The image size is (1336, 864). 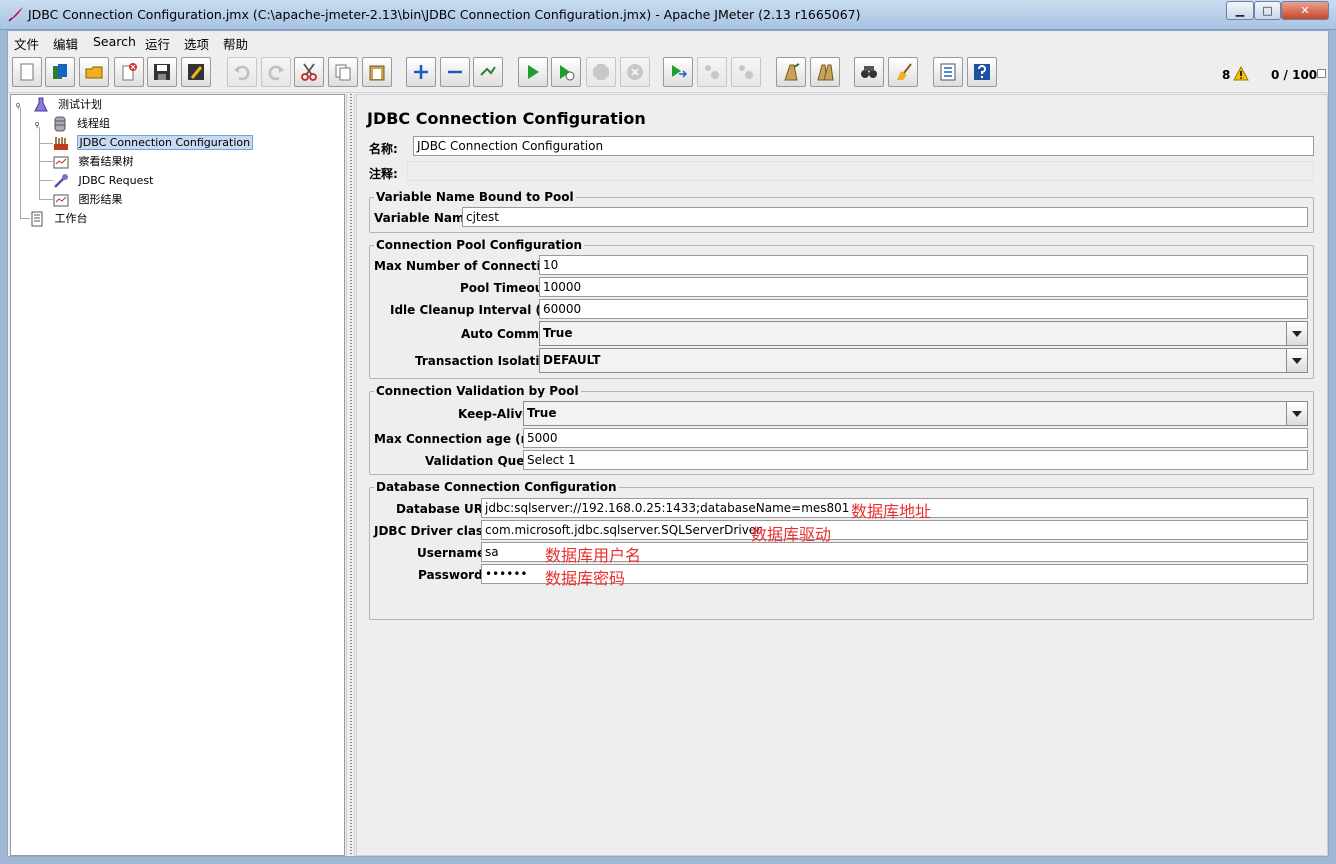 What do you see at coordinates (104, 181) in the screenshot?
I see `tree-node-jdbc-request: JDBC Request` at bounding box center [104, 181].